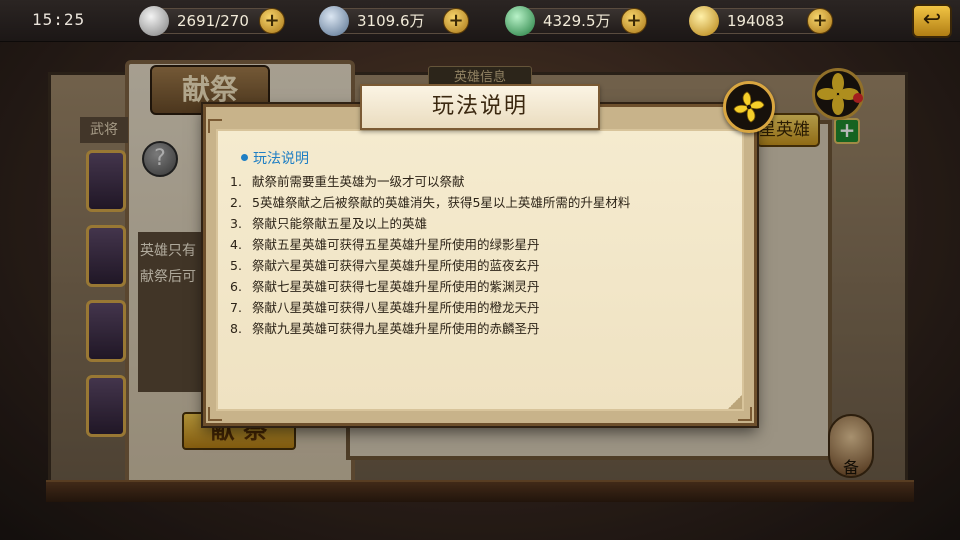  What do you see at coordinates (756, 21) in the screenshot?
I see `gold-value: 194083` at bounding box center [756, 21].